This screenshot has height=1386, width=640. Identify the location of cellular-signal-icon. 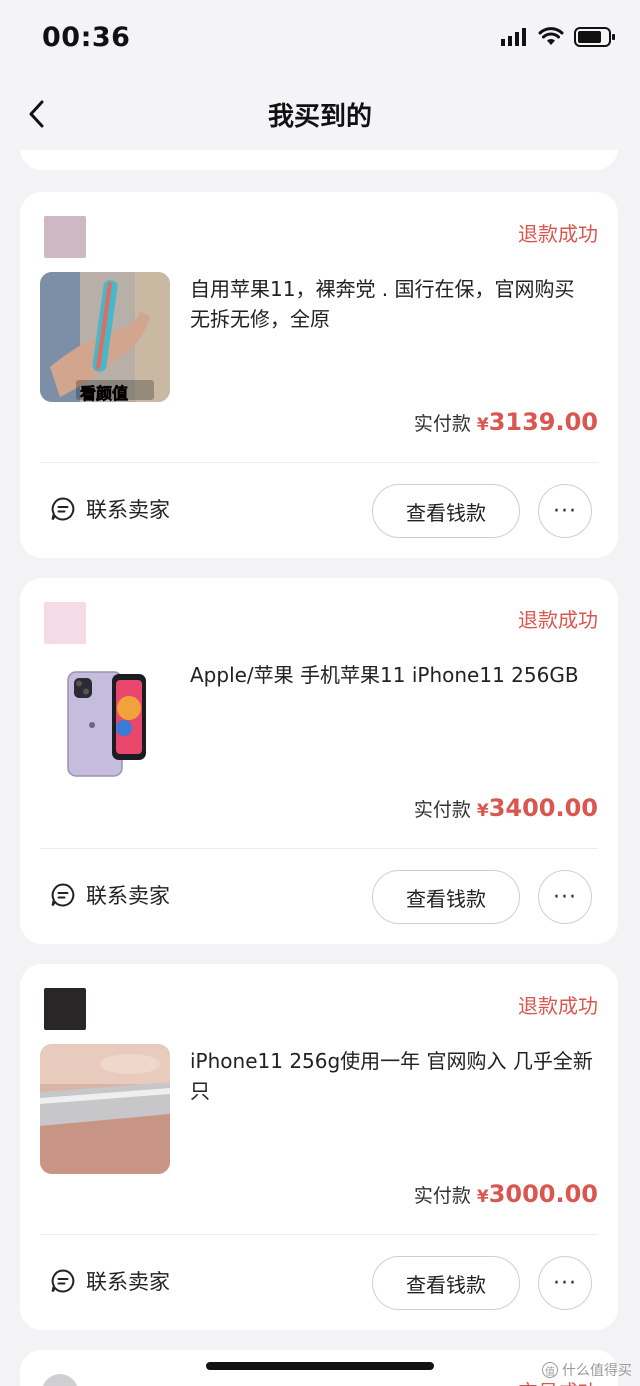
(513, 37).